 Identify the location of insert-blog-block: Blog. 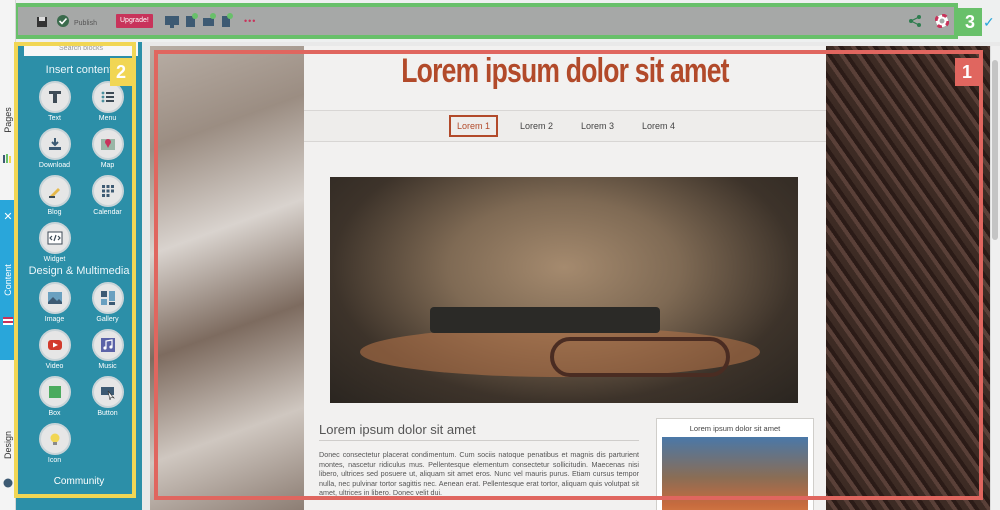
(54, 198).